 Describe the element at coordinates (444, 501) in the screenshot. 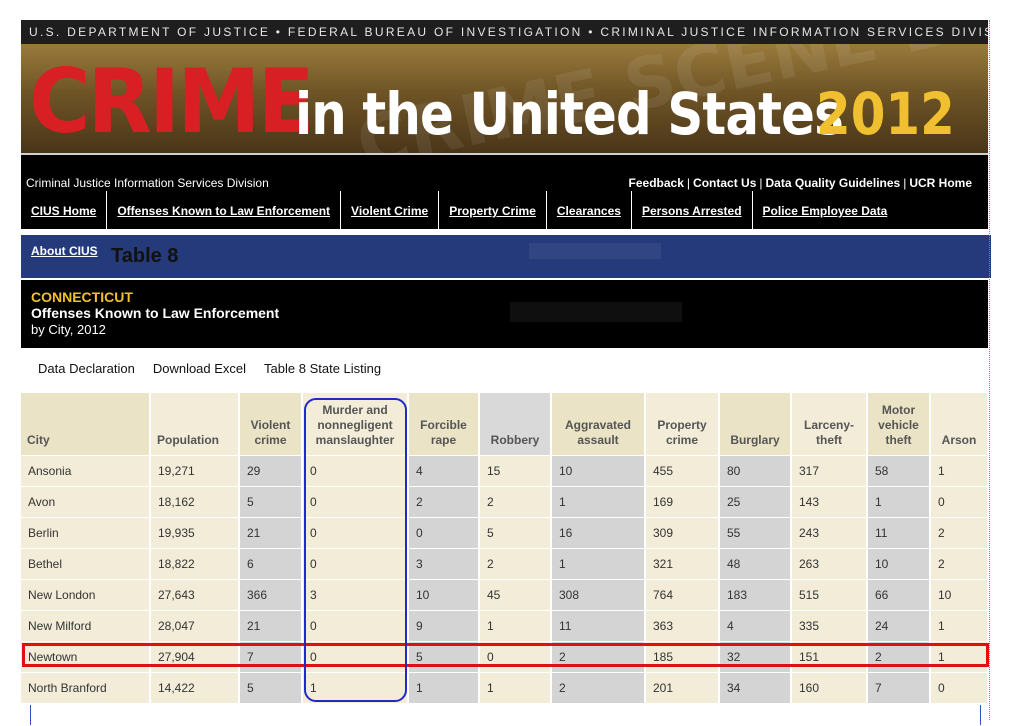

I see `rape-cell: 2` at that location.